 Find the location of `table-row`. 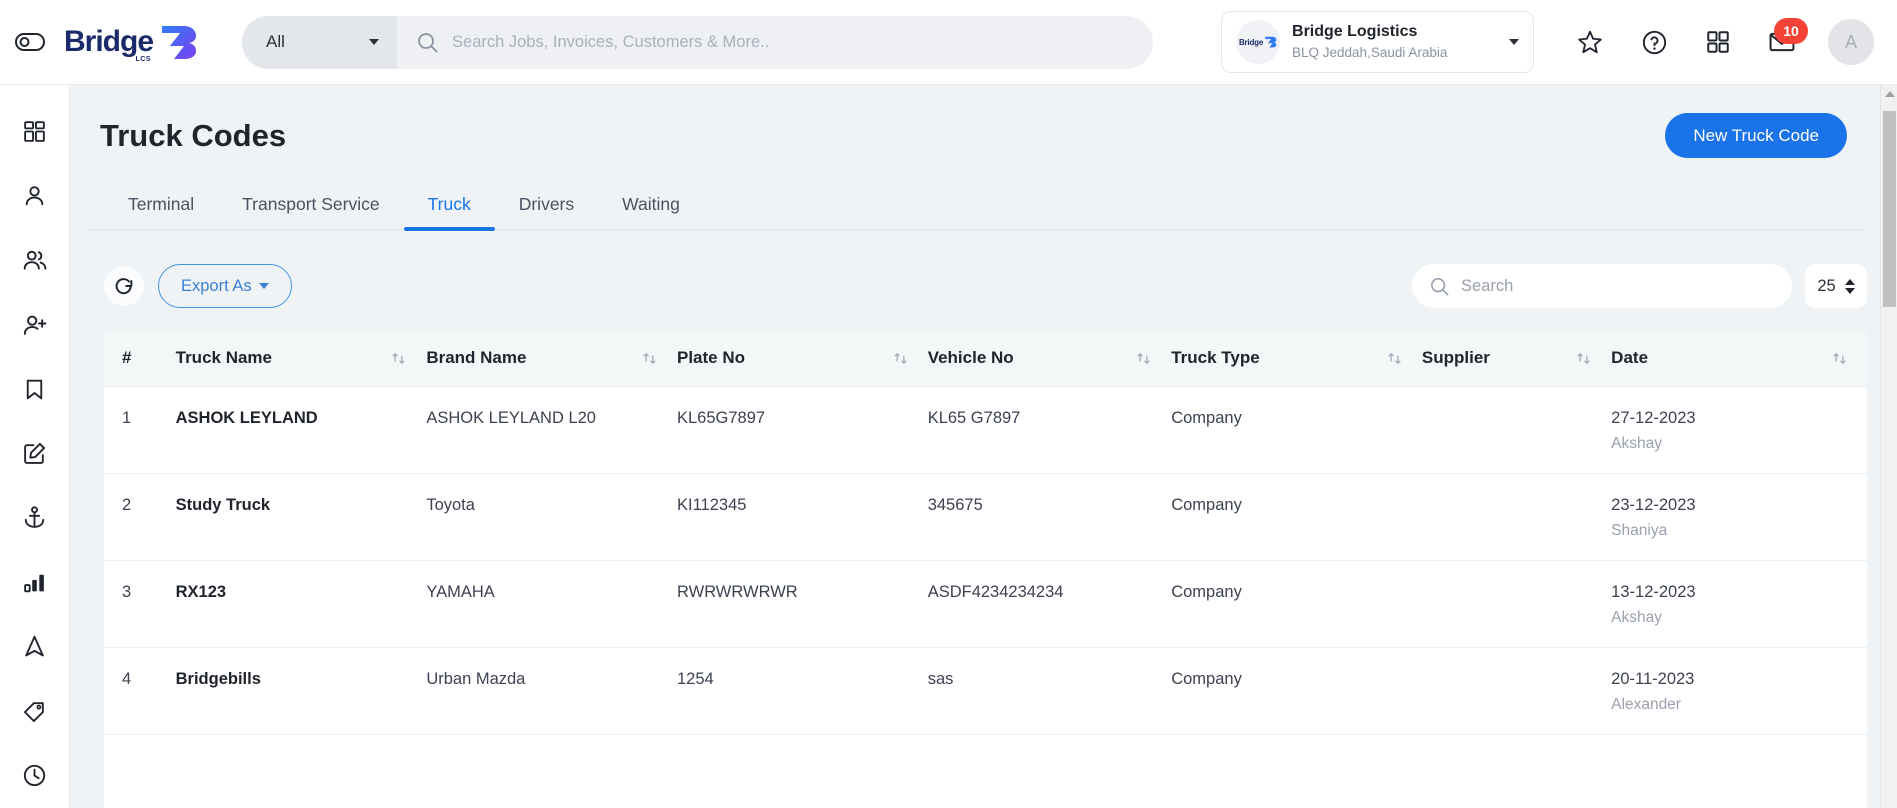

table-row is located at coordinates (985, 771).